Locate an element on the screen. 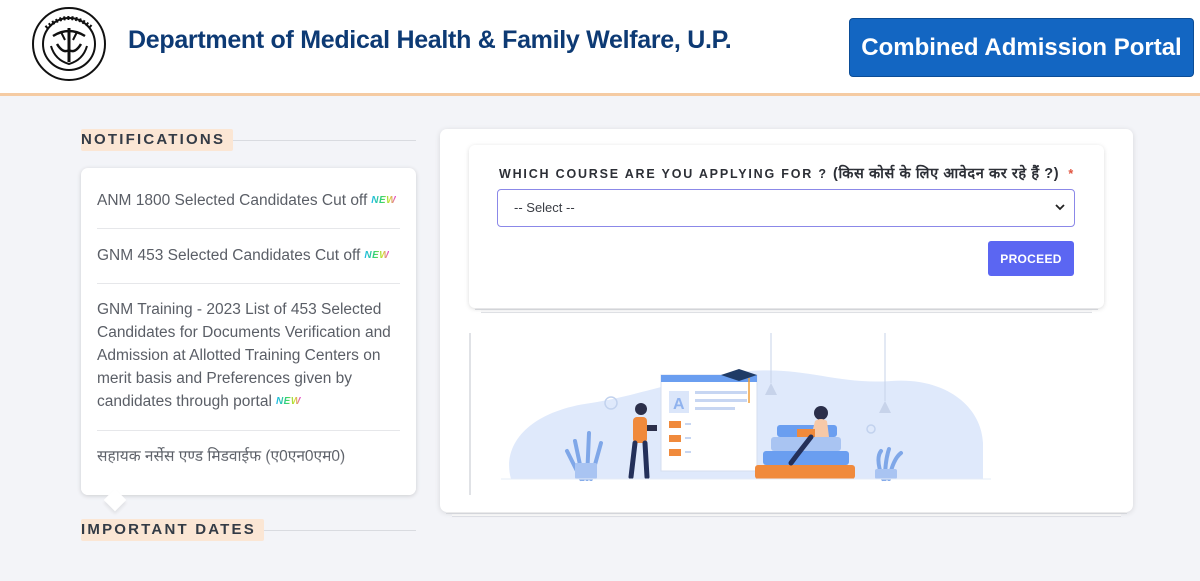  notification-text: ANM 1800 Selected Candidates Cut off is located at coordinates (232, 200).